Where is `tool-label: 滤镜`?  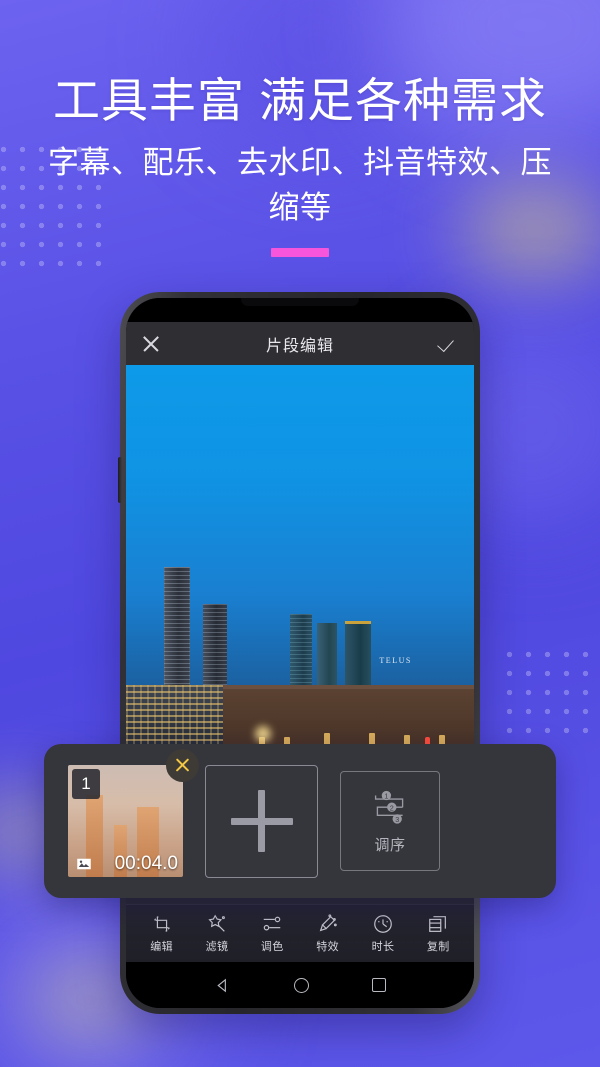 tool-label: 滤镜 is located at coordinates (217, 947).